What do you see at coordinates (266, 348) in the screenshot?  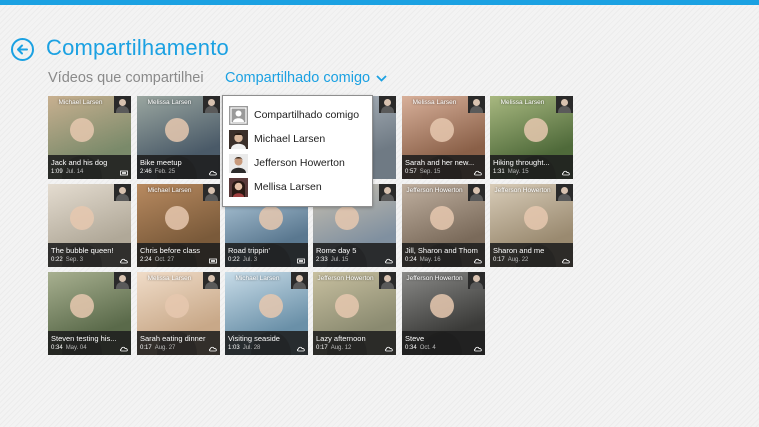 I see `video-meta: 1:03 Jul. 28` at bounding box center [266, 348].